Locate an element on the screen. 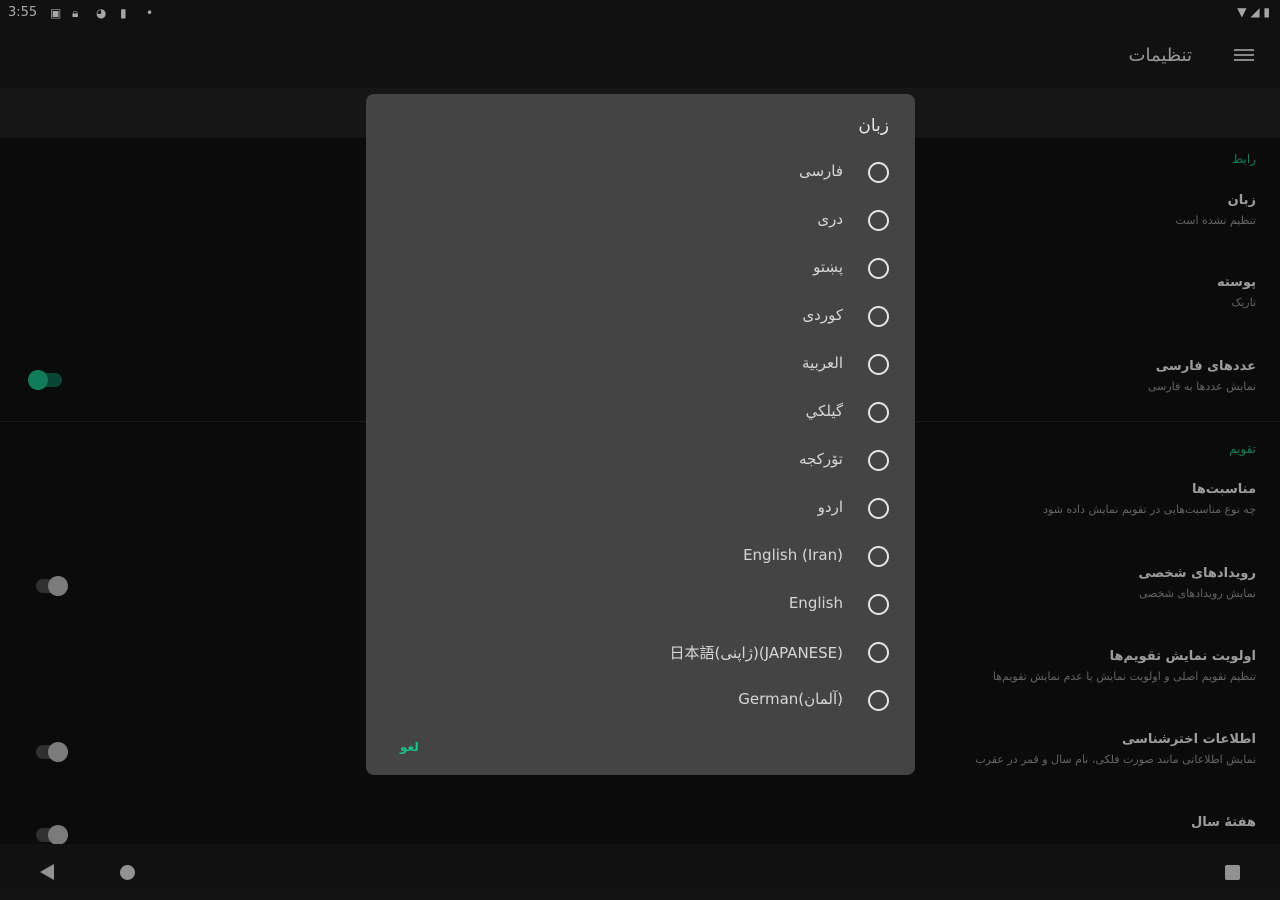 The height and width of the screenshot is (900, 1280). language-option-arabic: العربية is located at coordinates (639, 364).